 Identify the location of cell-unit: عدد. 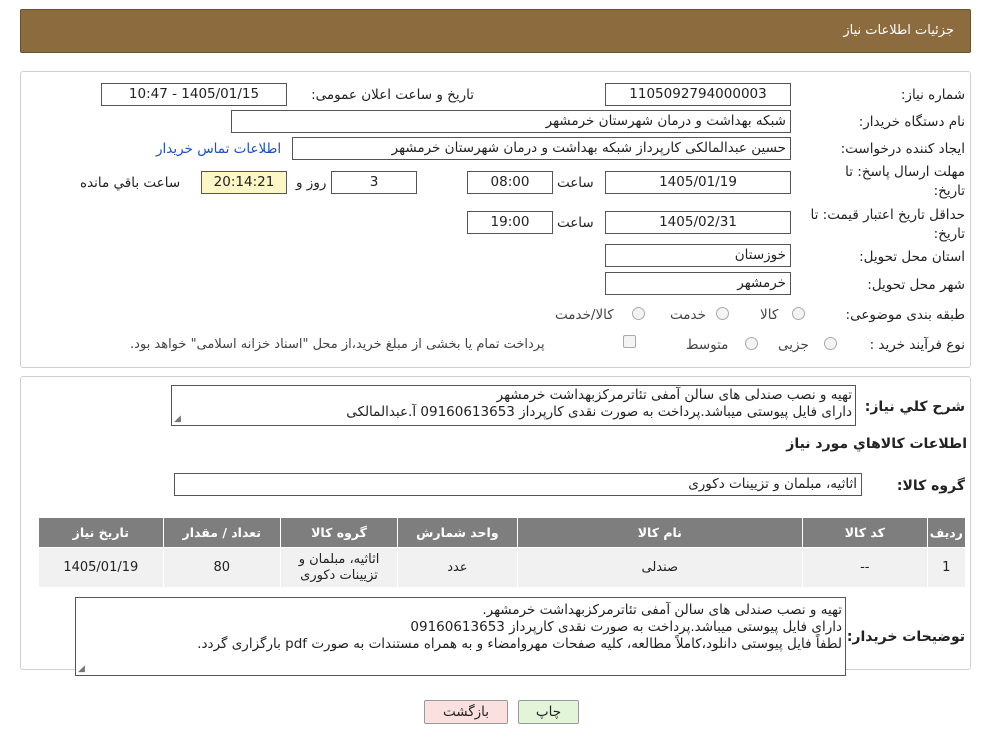
(457, 567).